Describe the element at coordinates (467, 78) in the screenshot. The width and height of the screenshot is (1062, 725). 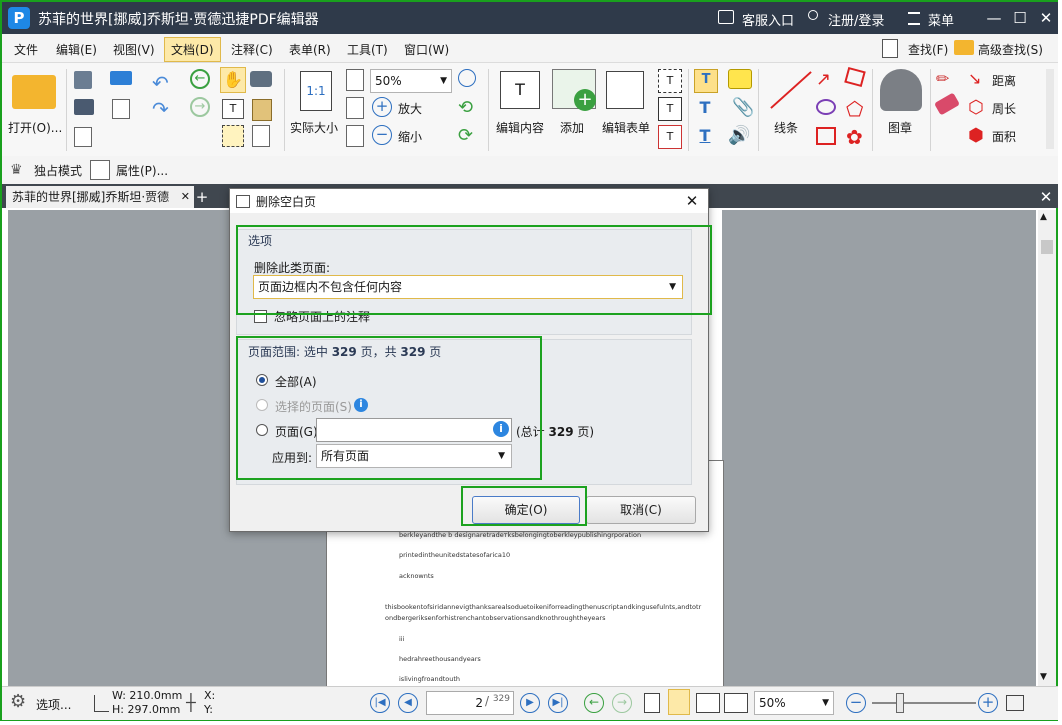
I see `magnifier-icon` at that location.